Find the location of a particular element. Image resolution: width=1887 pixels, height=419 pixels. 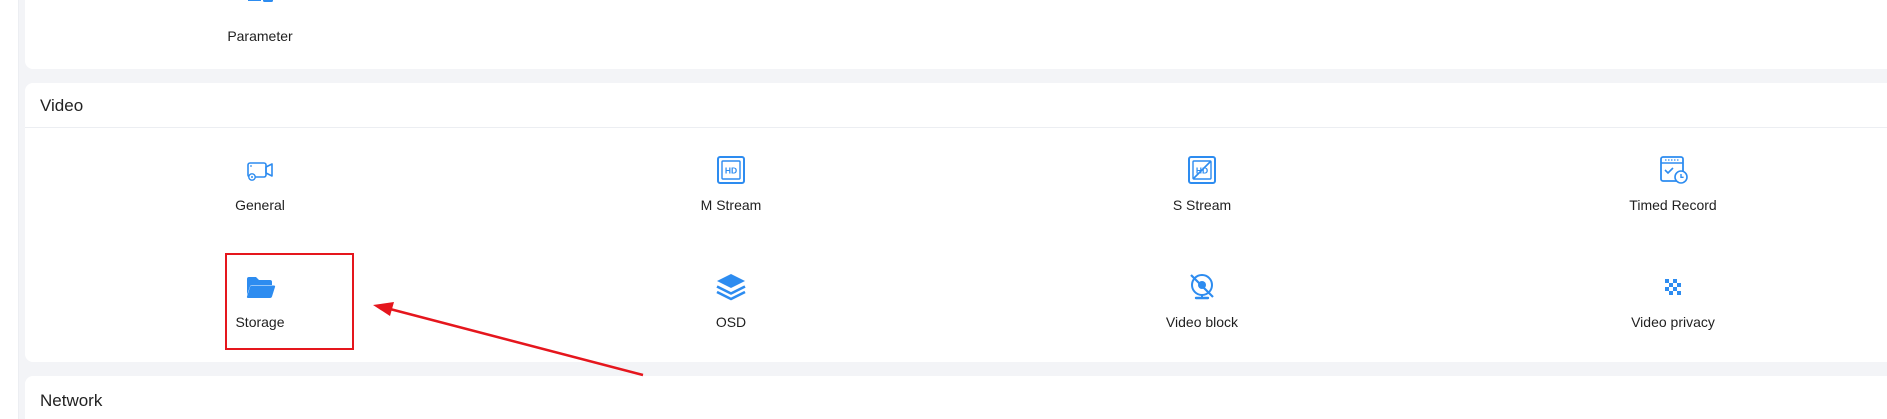

tile-label: Video block is located at coordinates (1202, 322).